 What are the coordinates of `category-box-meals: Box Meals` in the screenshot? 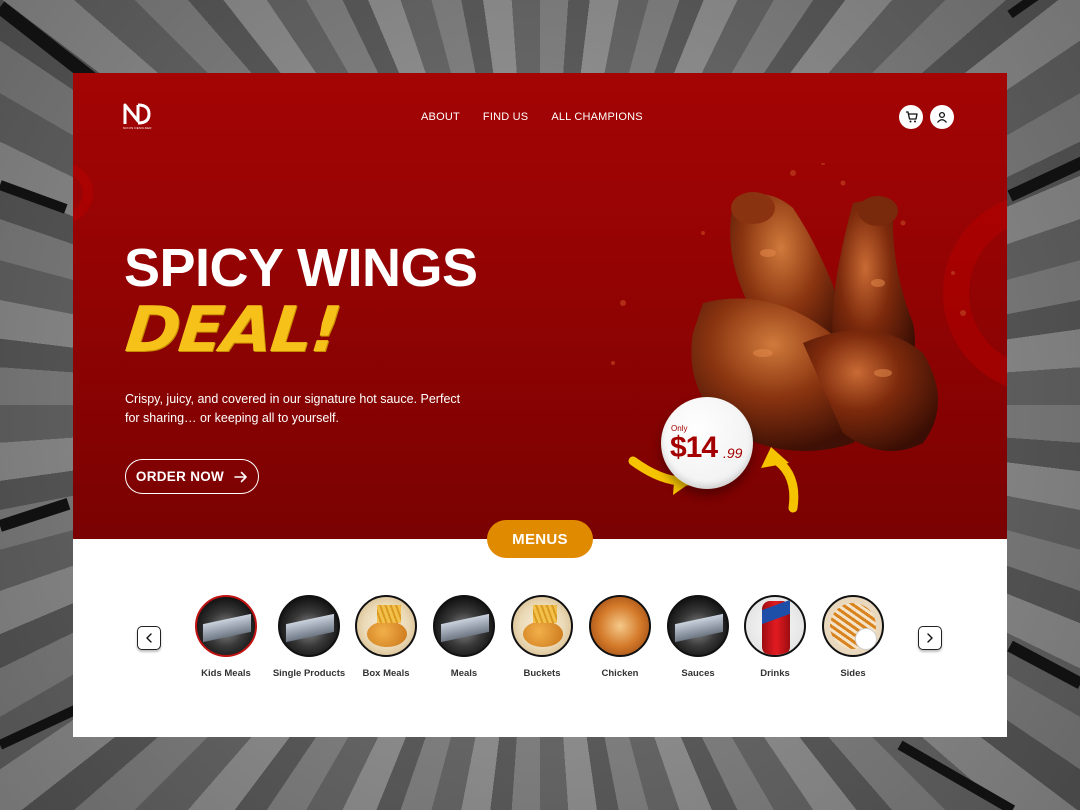 It's located at (386, 637).